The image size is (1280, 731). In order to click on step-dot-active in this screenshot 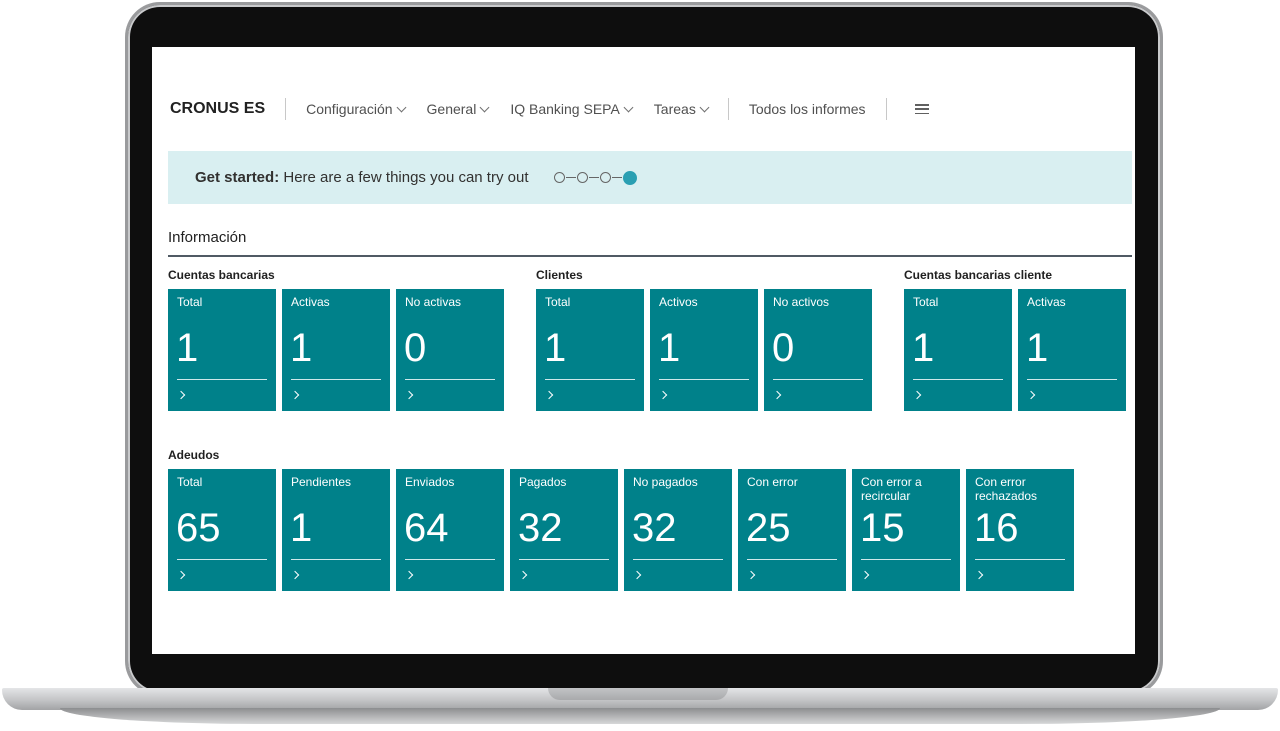, I will do `click(630, 177)`.